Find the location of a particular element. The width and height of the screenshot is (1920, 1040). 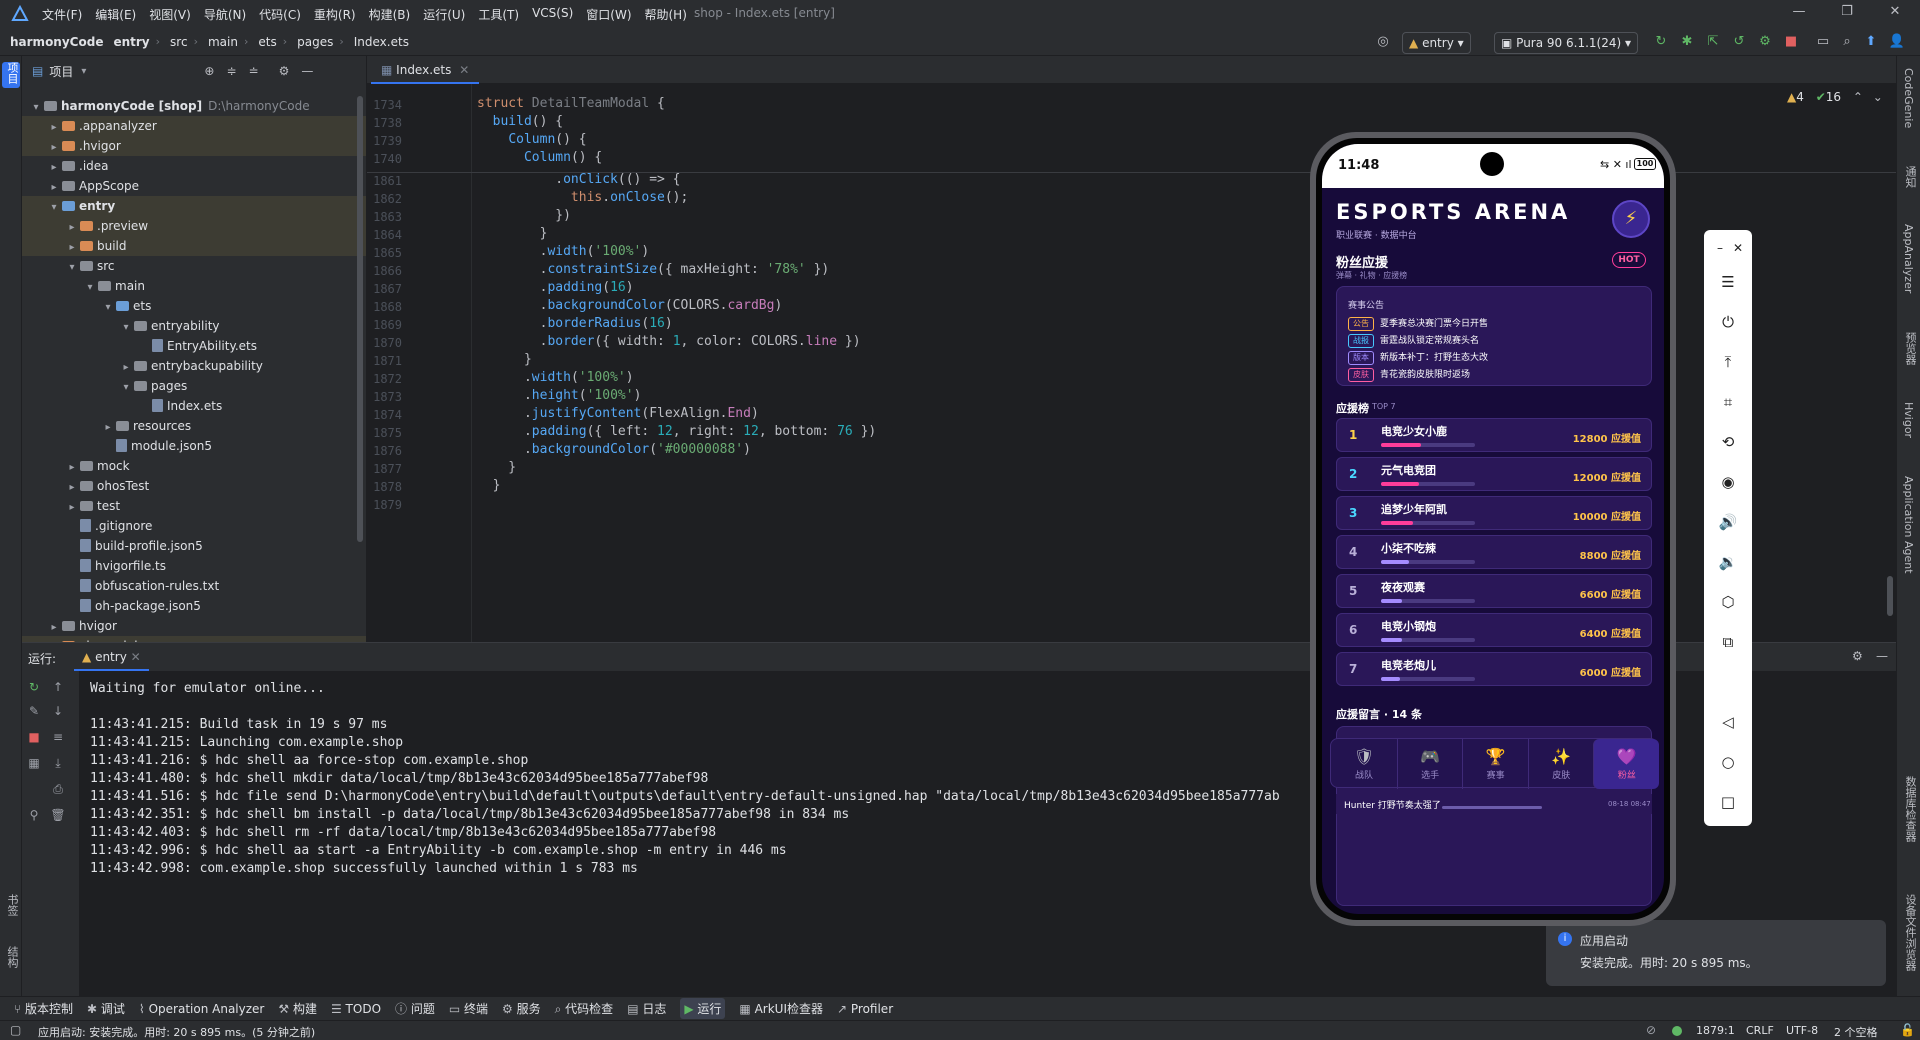

menu-item: 导航(N) is located at coordinates (225, 14).